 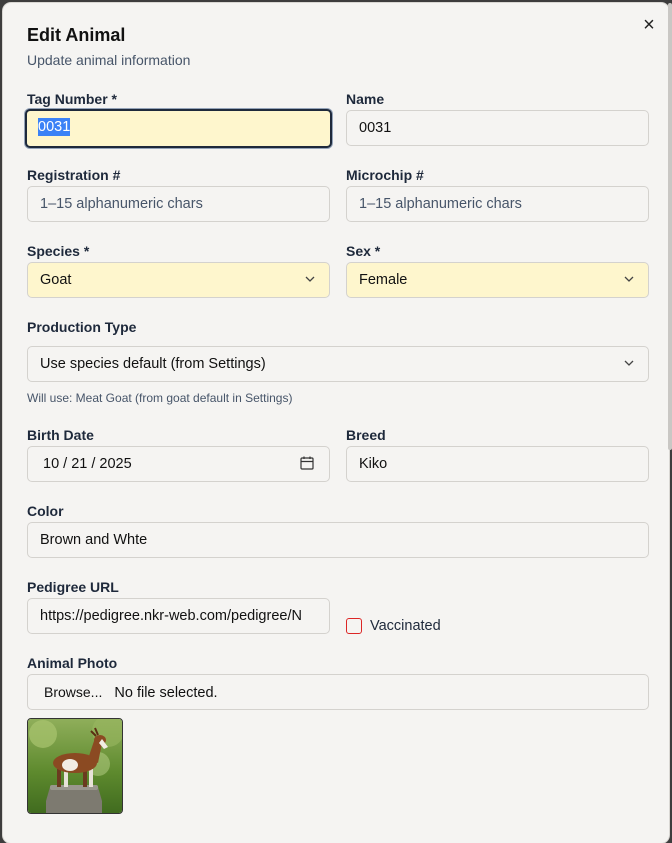 I want to click on sex-value: Female, so click(x=383, y=280).